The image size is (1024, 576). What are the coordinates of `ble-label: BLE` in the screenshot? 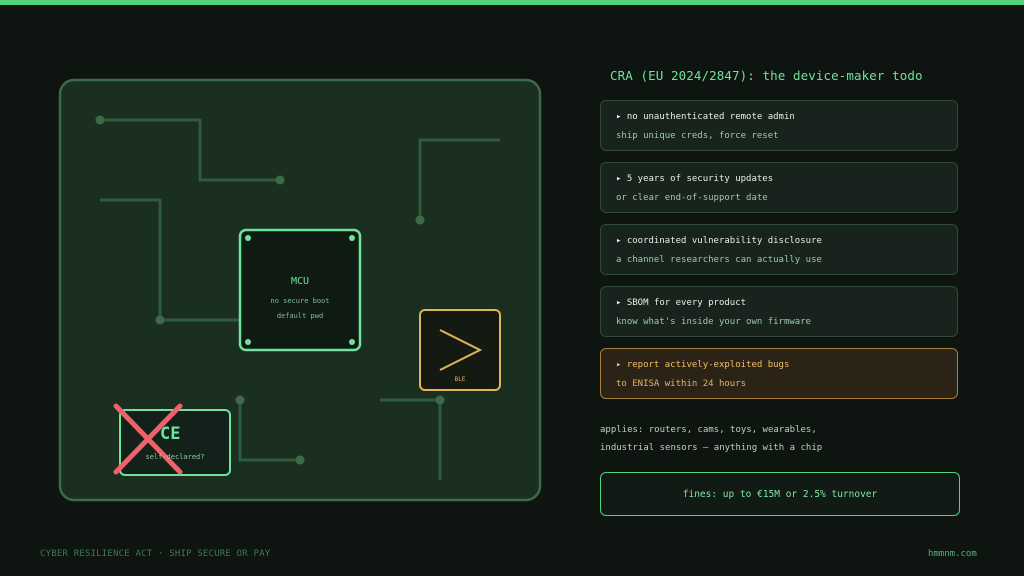 It's located at (460, 379).